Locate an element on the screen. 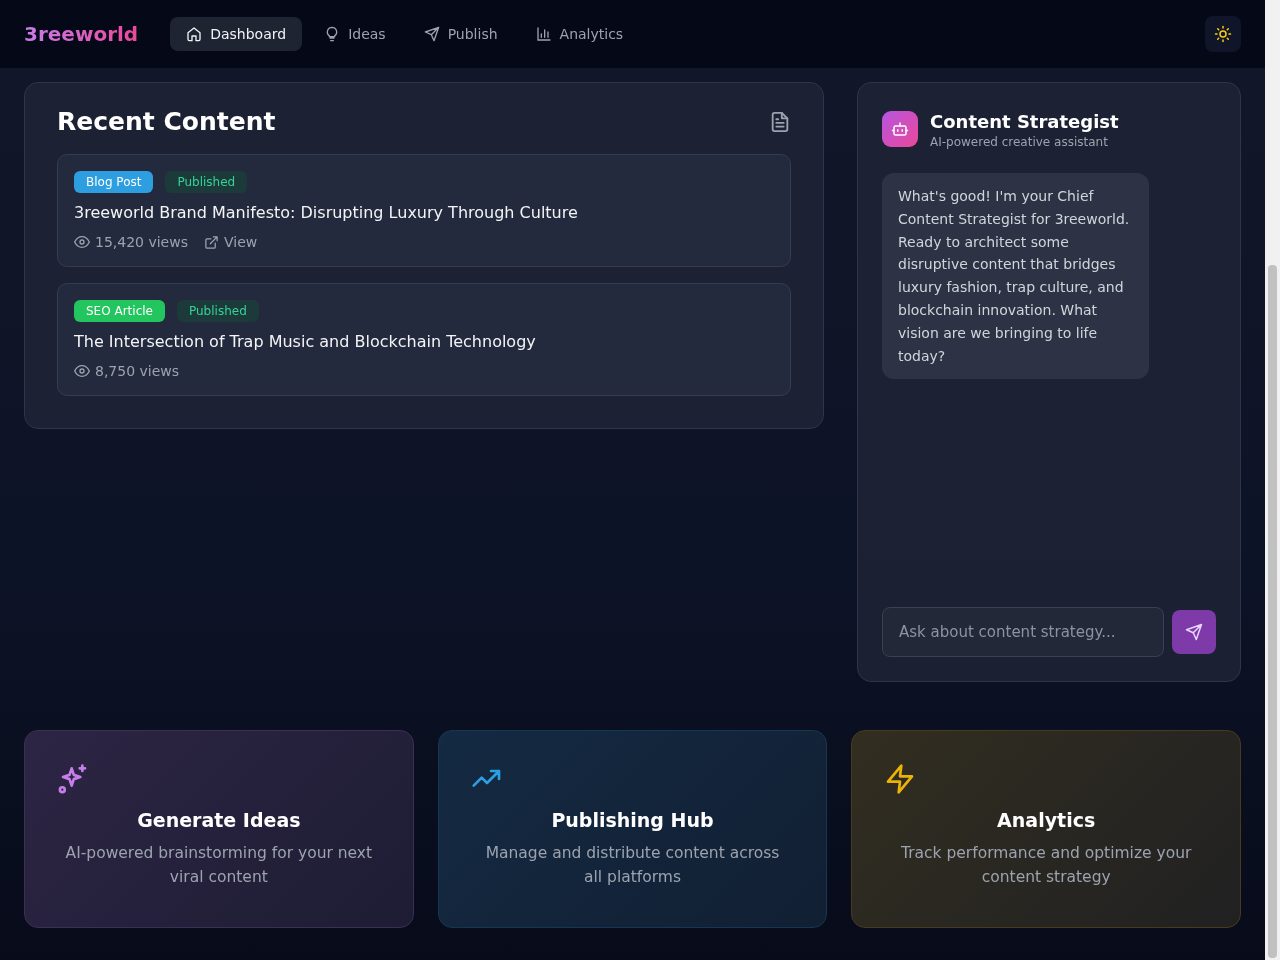 The height and width of the screenshot is (960, 1280). document-icon is located at coordinates (780, 121).